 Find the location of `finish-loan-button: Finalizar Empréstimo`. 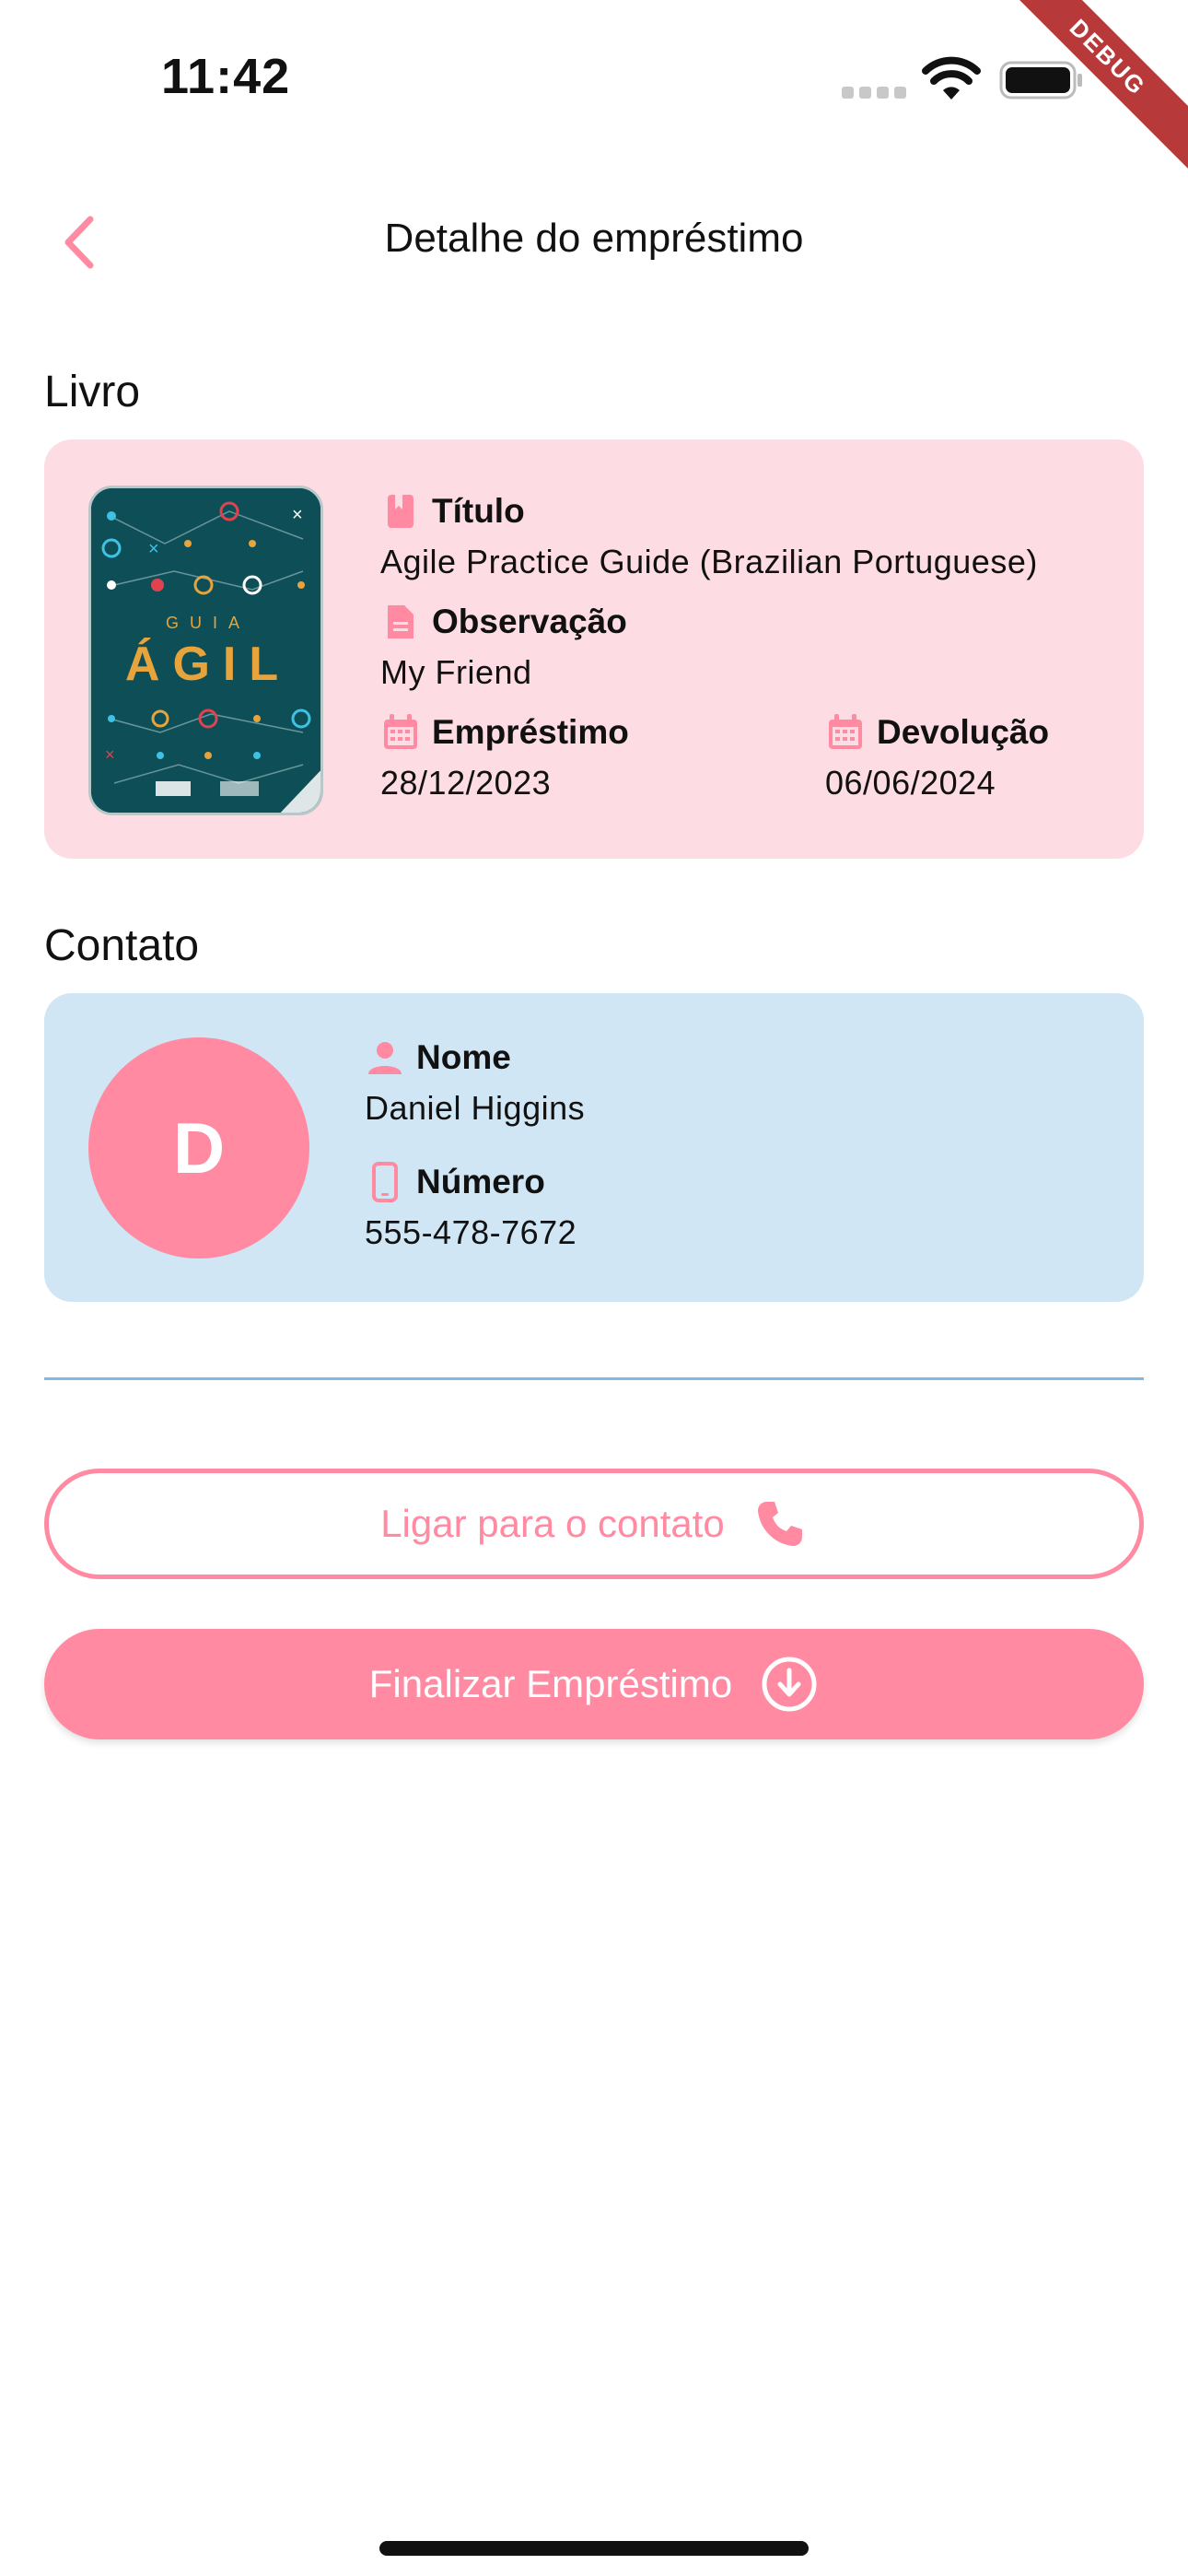

finish-loan-button: Finalizar Empréstimo is located at coordinates (594, 1684).